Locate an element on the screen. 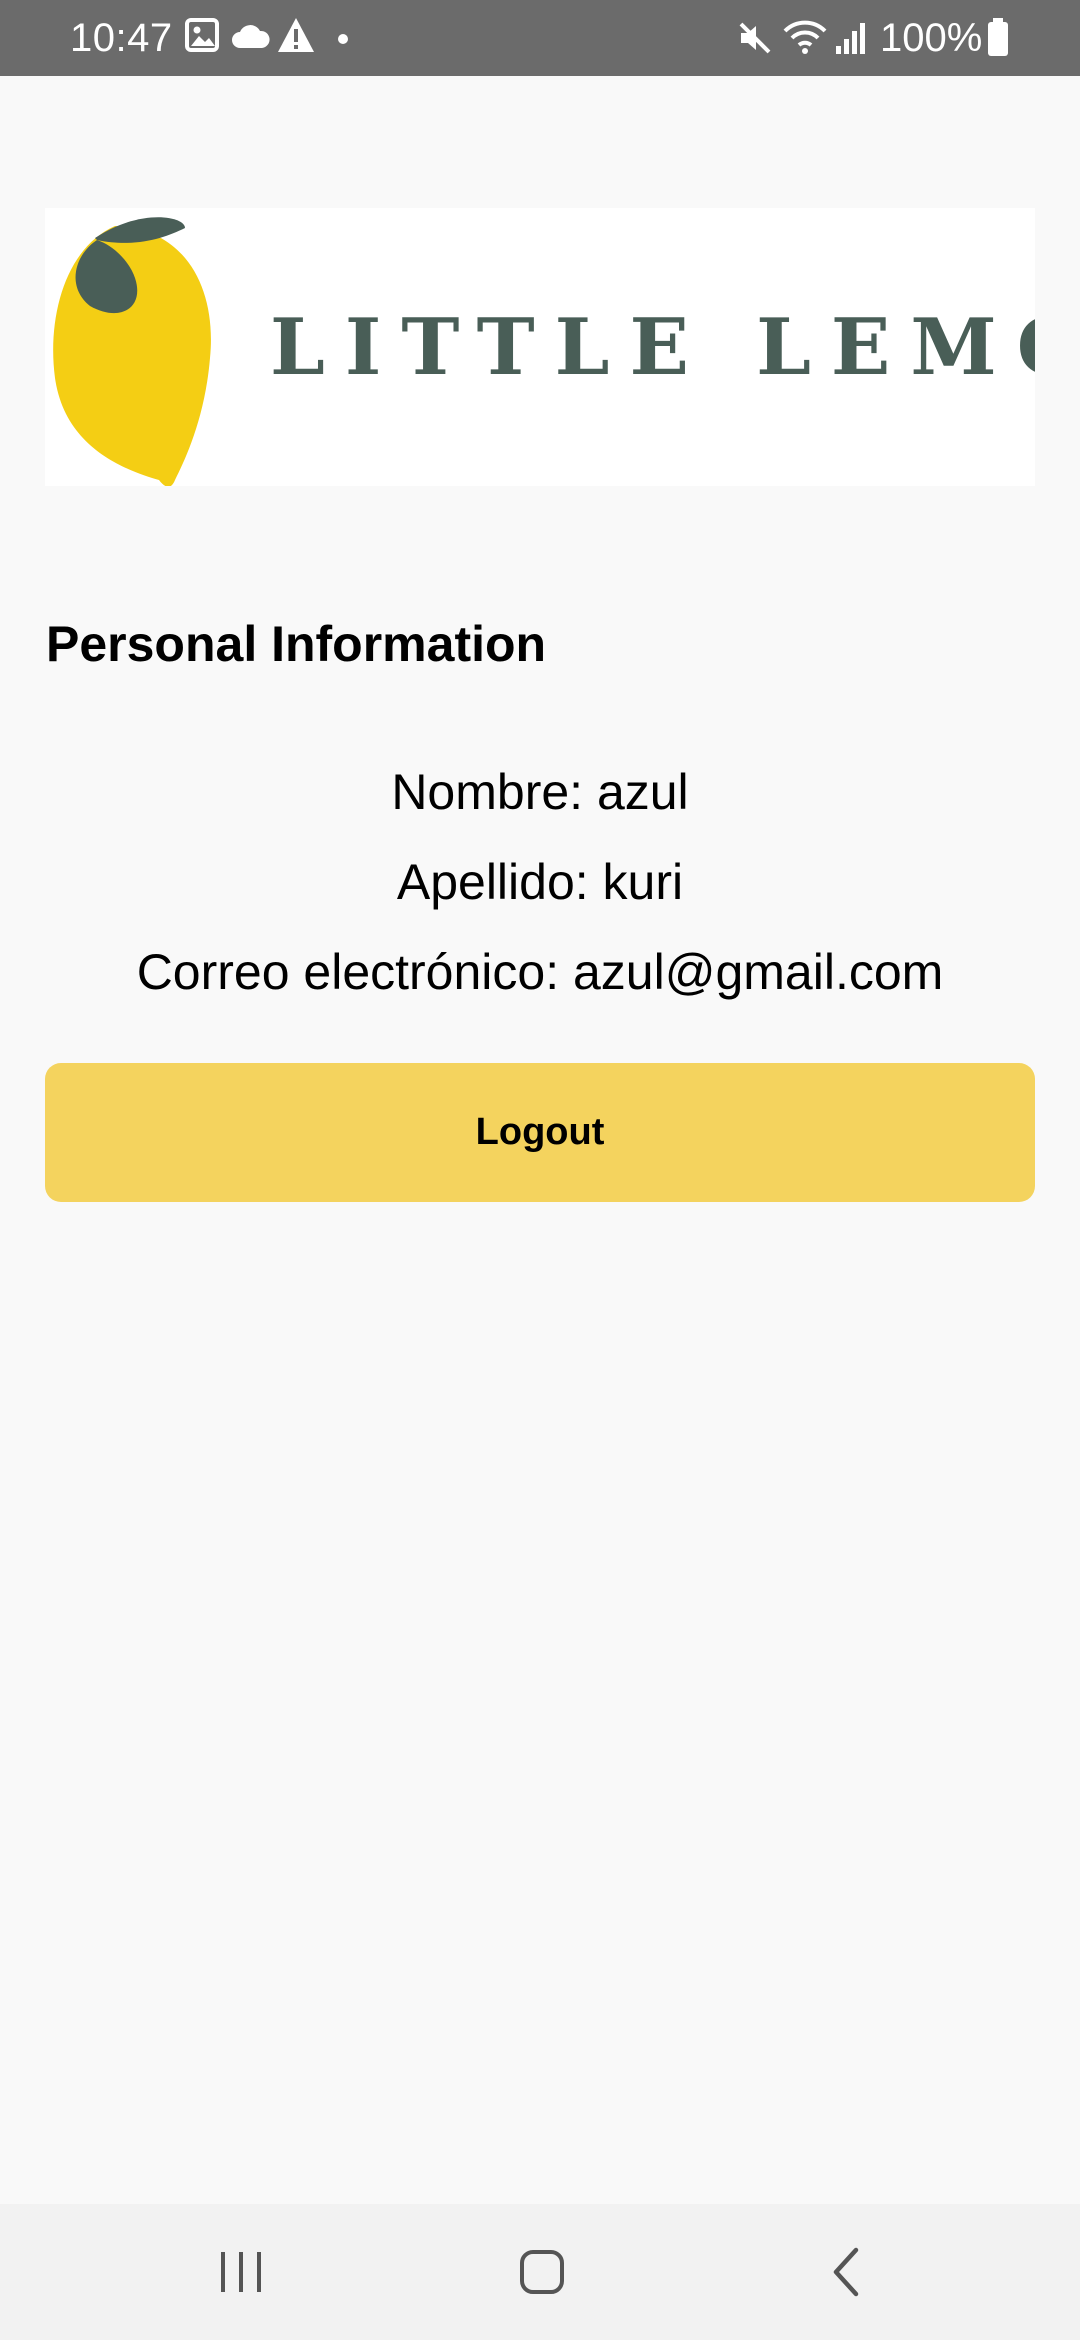 The width and height of the screenshot is (1080, 2340). battery-icon is located at coordinates (998, 40).